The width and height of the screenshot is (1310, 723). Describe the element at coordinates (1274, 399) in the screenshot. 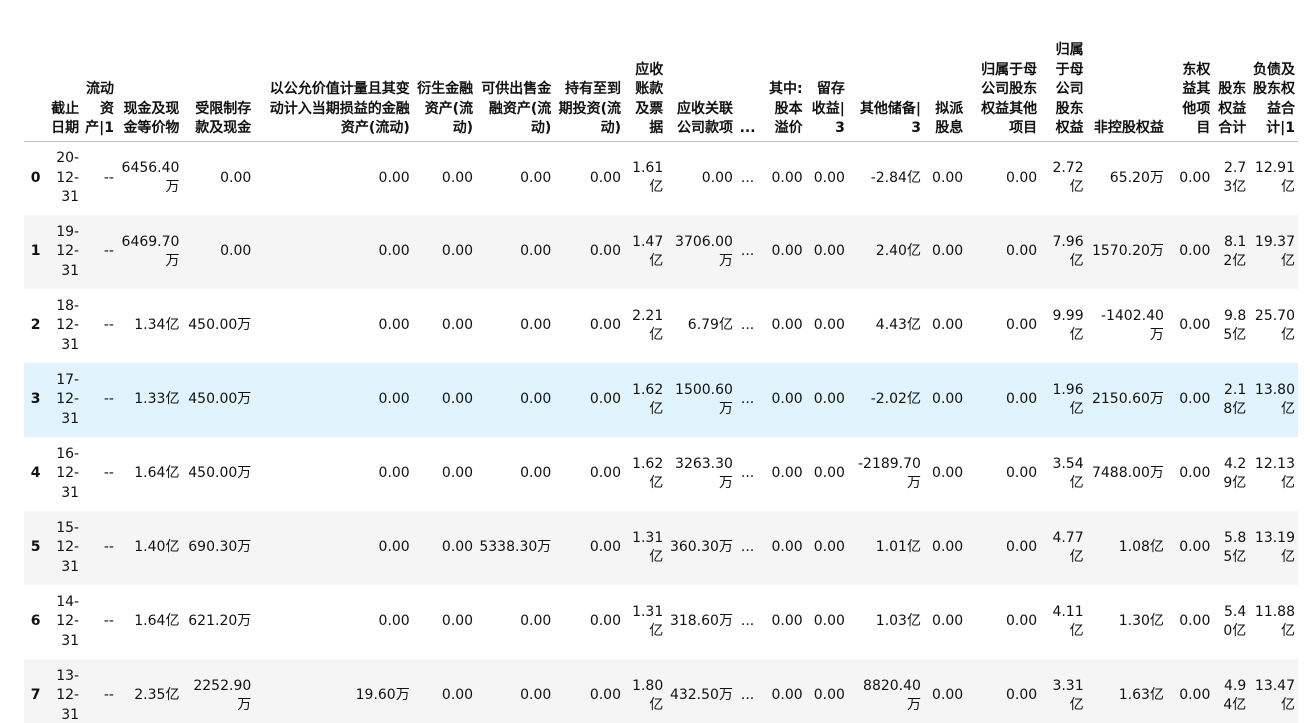

I see `table-cell: 13.80亿` at that location.